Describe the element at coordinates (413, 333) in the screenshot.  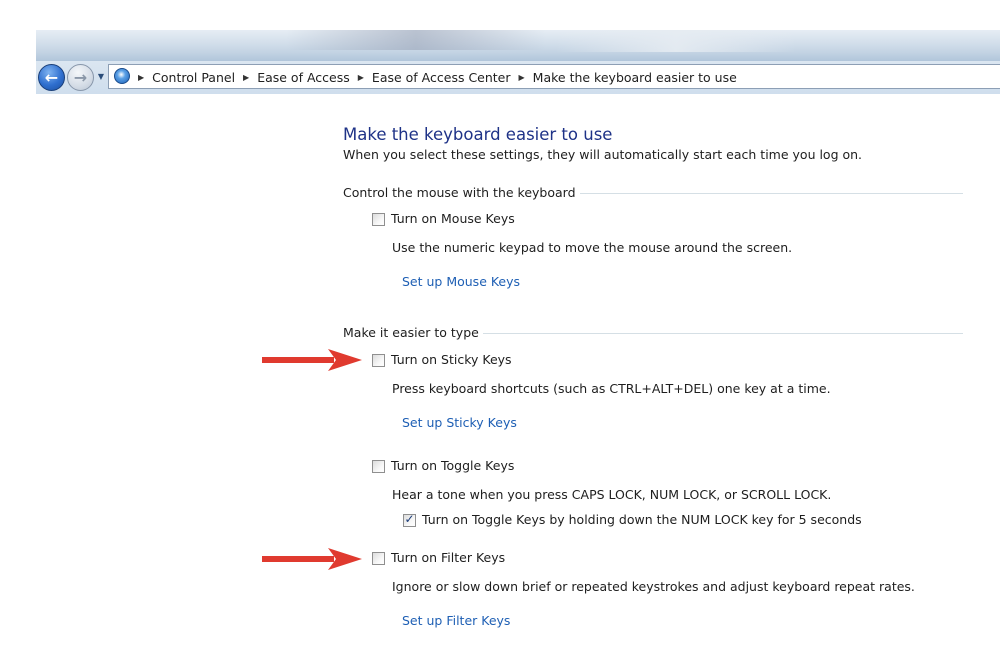
I see `typing-section-heading: Make it easier to type` at that location.